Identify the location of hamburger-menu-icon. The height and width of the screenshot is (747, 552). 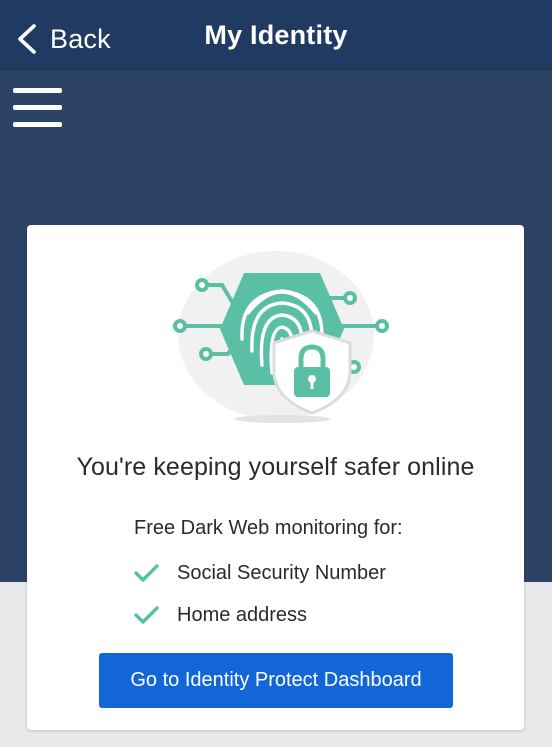
(37, 108).